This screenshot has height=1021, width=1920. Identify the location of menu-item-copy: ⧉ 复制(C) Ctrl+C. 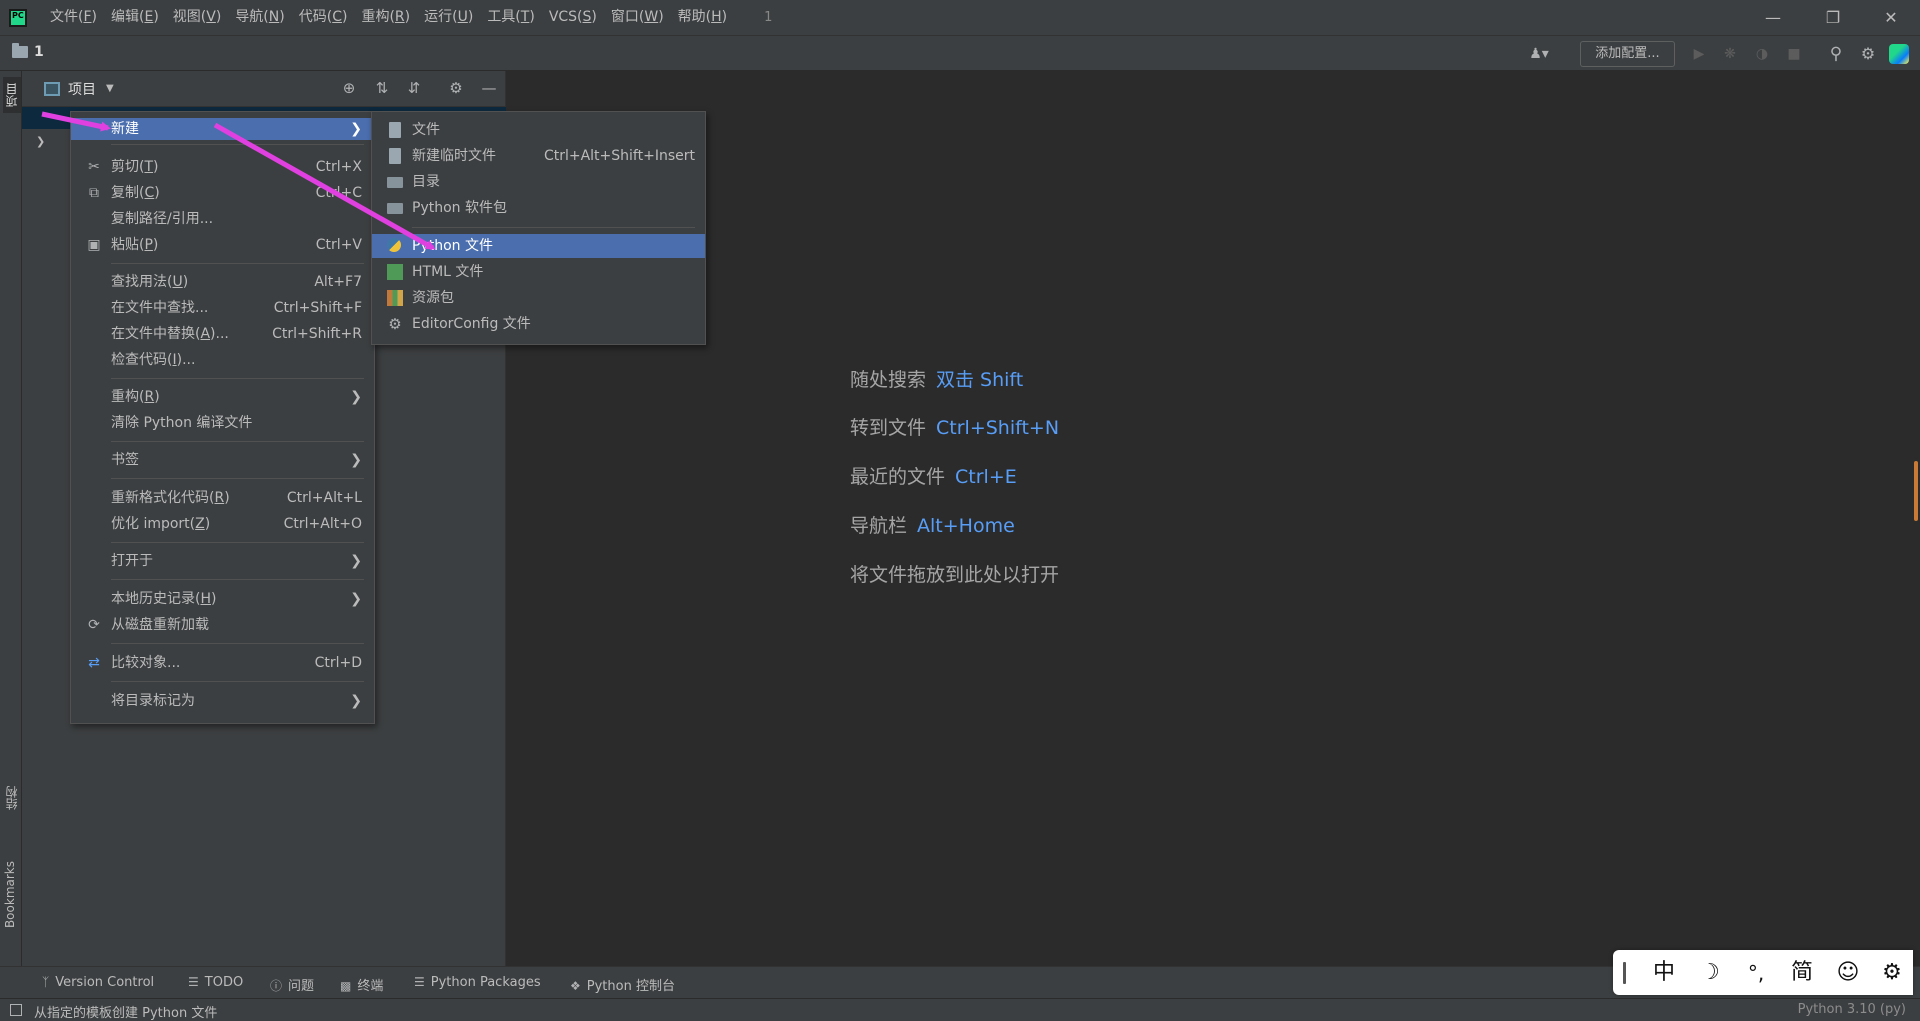
(222, 193).